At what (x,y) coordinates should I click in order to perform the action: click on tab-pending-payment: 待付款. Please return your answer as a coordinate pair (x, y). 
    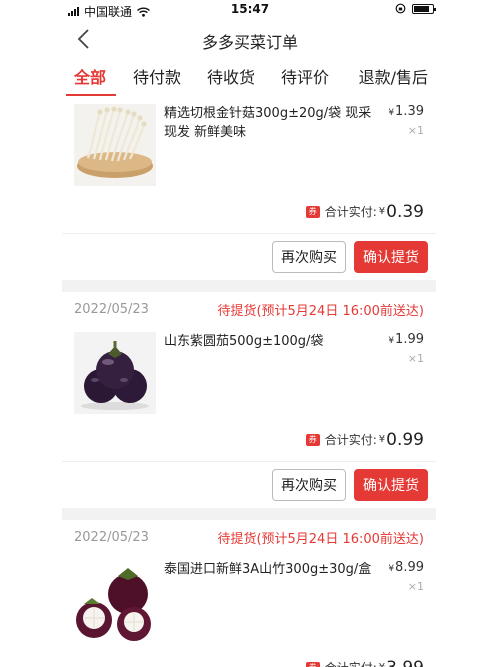
    Looking at the image, I should click on (157, 79).